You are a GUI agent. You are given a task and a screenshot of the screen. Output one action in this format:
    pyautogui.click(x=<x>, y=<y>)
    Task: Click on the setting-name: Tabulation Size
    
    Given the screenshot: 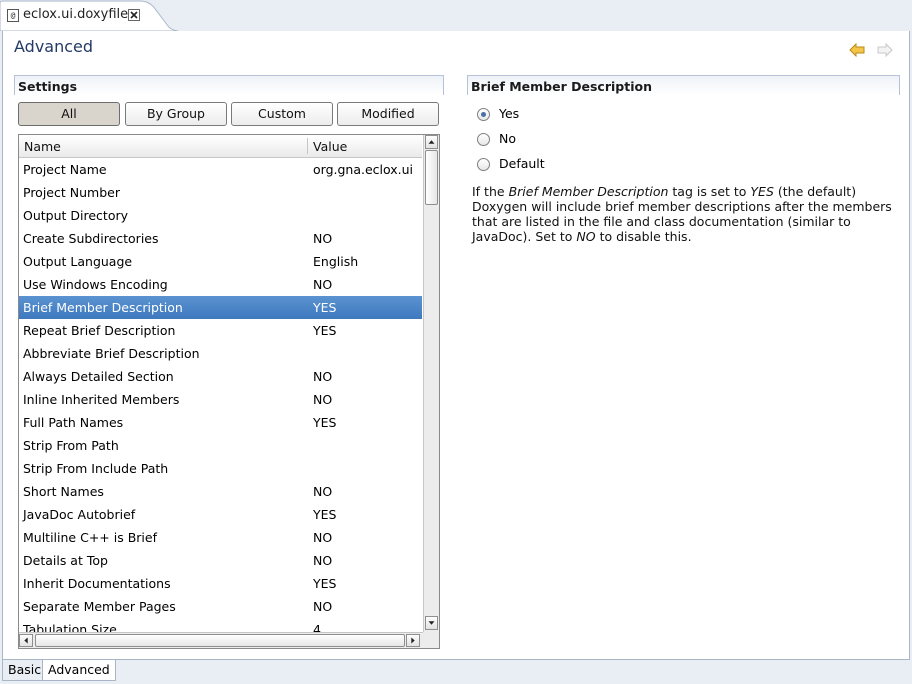 What is the action you would take?
    pyautogui.click(x=70, y=627)
    